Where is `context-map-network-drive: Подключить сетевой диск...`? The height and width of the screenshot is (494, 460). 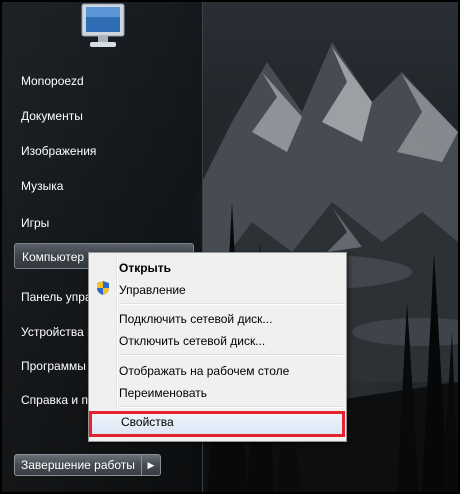 context-map-network-drive: Подключить сетевой диск... is located at coordinates (195, 319).